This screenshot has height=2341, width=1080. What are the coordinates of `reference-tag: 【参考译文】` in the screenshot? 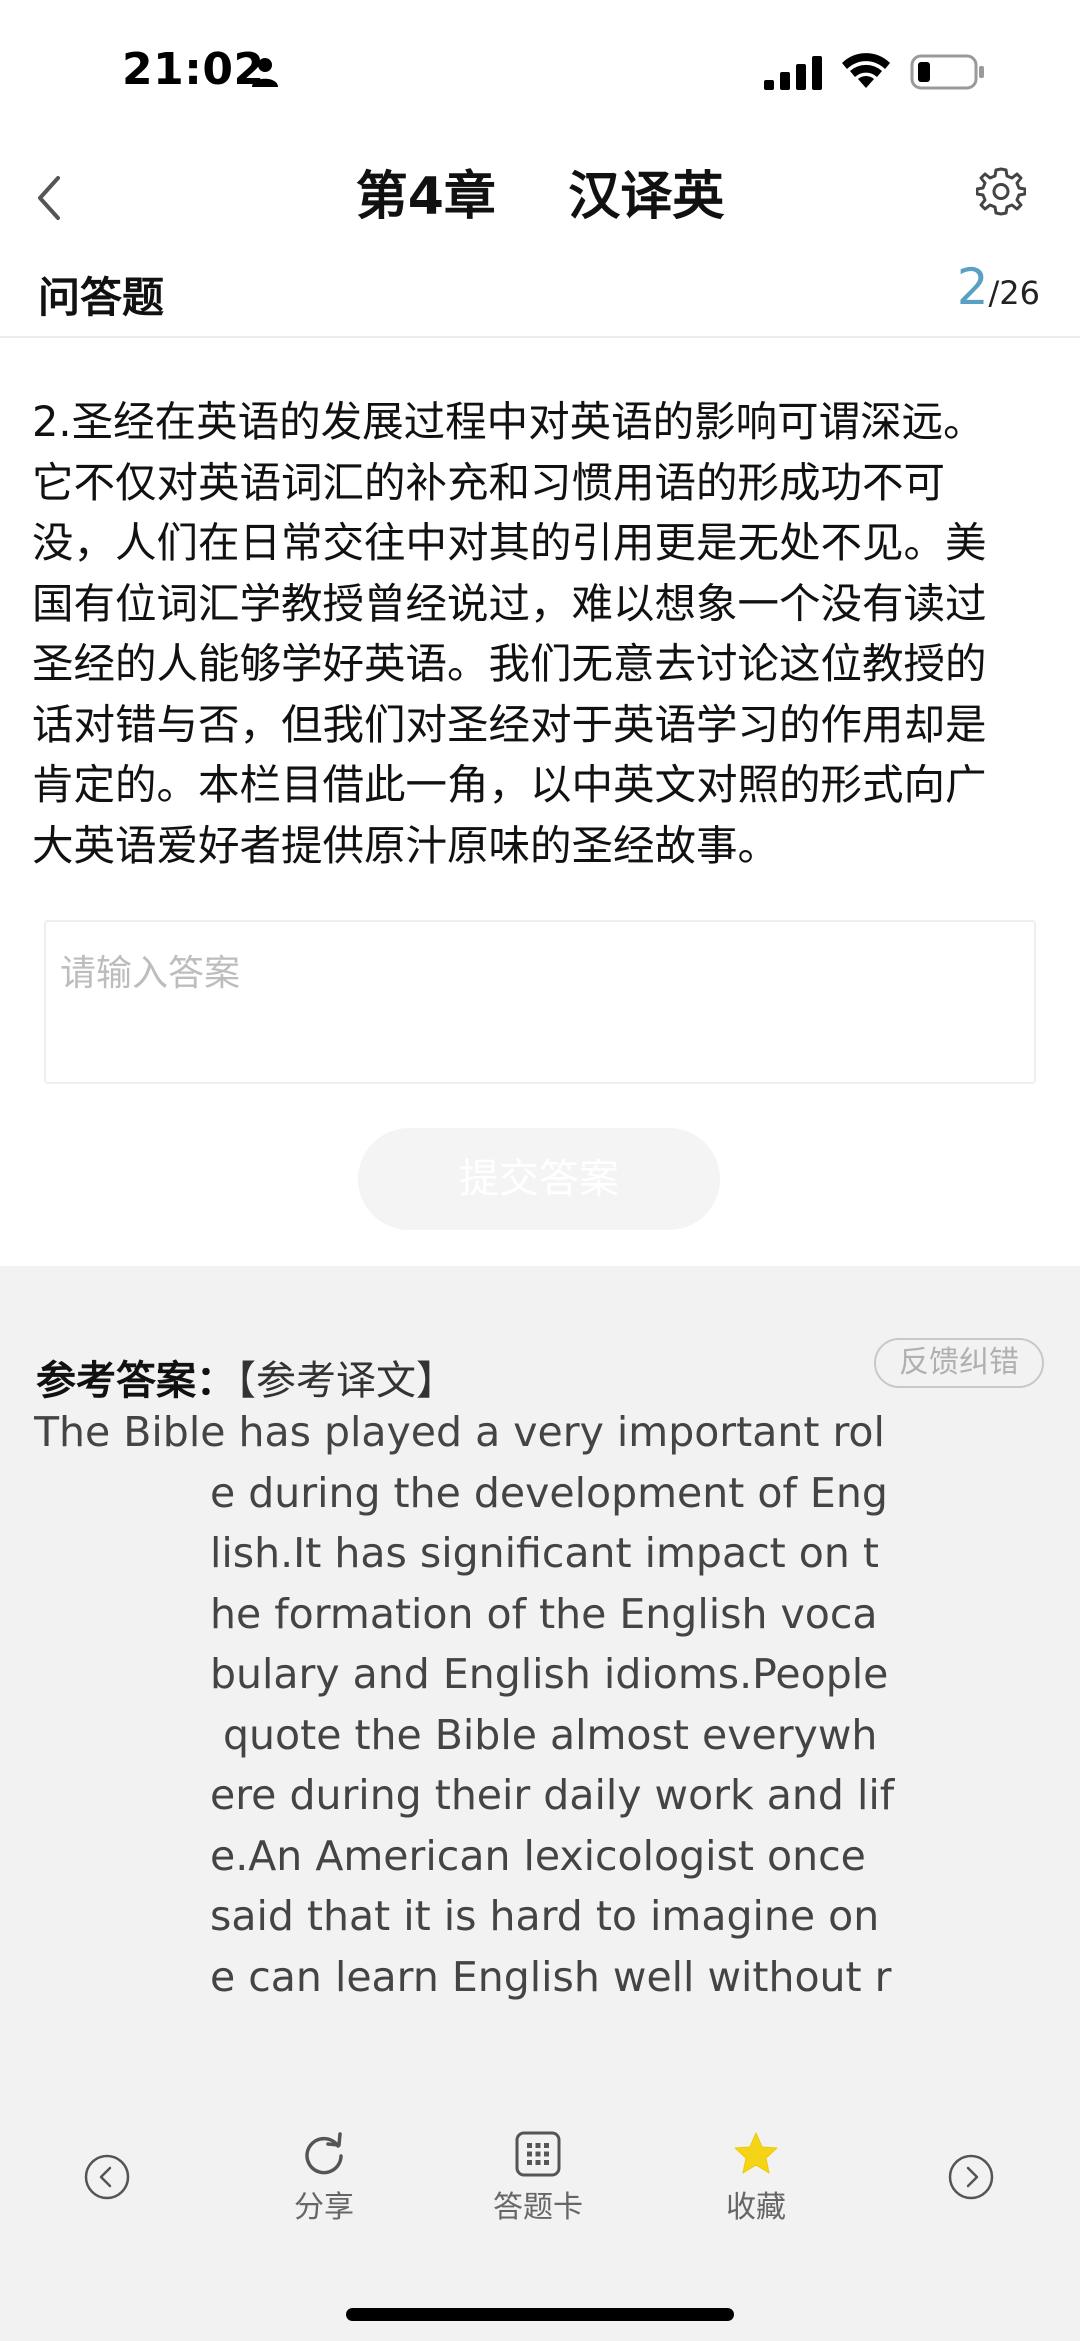 It's located at (346, 1381).